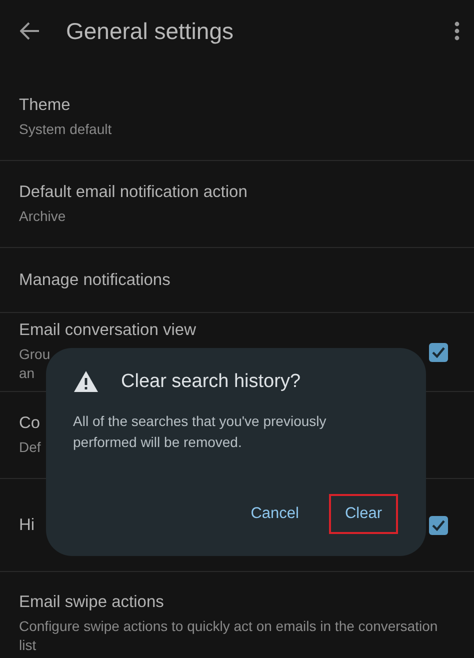 The image size is (474, 658). What do you see at coordinates (457, 31) in the screenshot?
I see `more-options-icon` at bounding box center [457, 31].